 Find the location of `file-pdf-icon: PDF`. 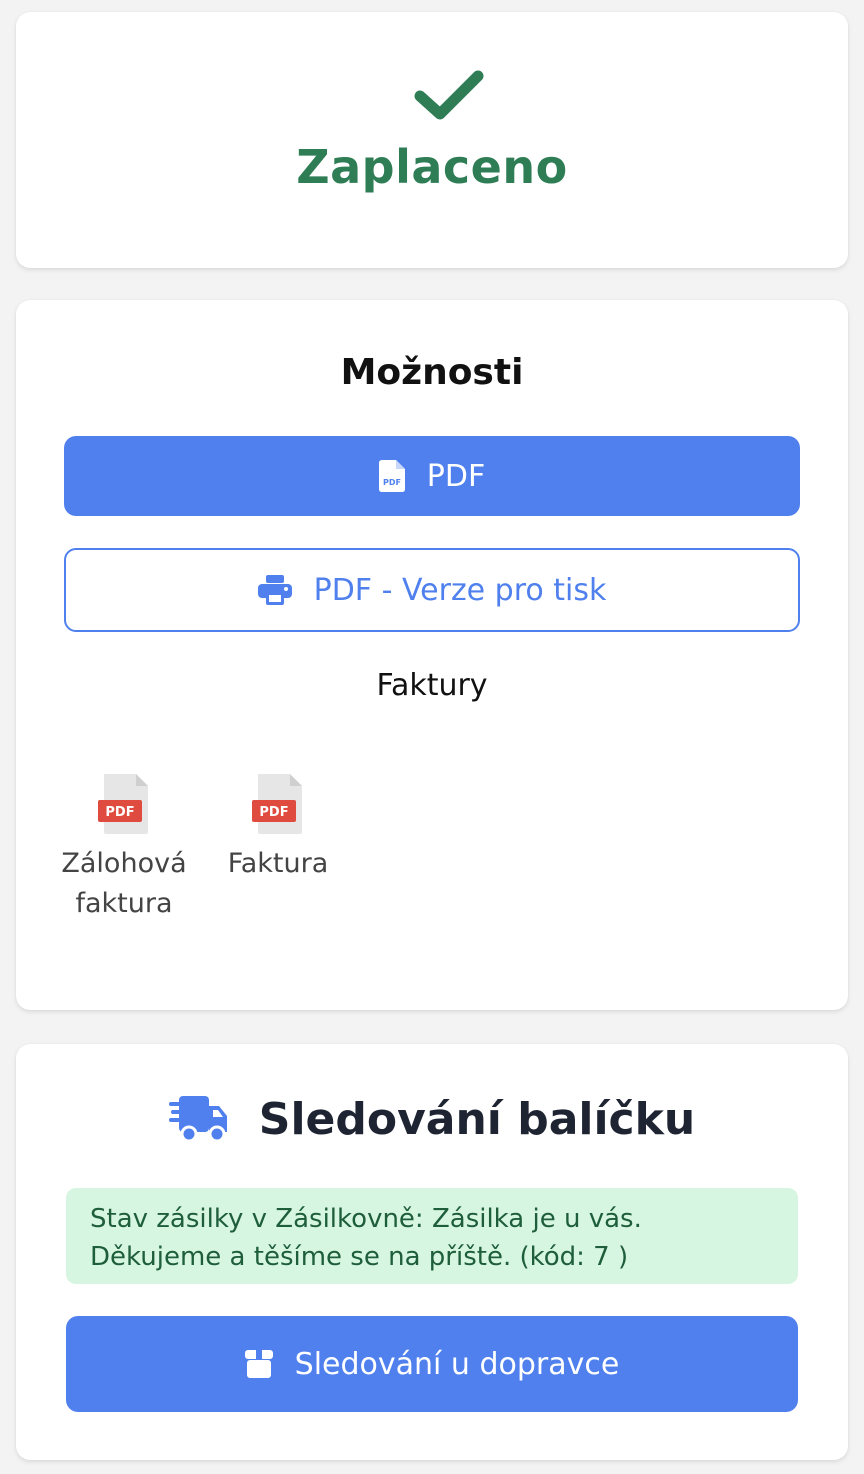

file-pdf-icon: PDF is located at coordinates (391, 476).